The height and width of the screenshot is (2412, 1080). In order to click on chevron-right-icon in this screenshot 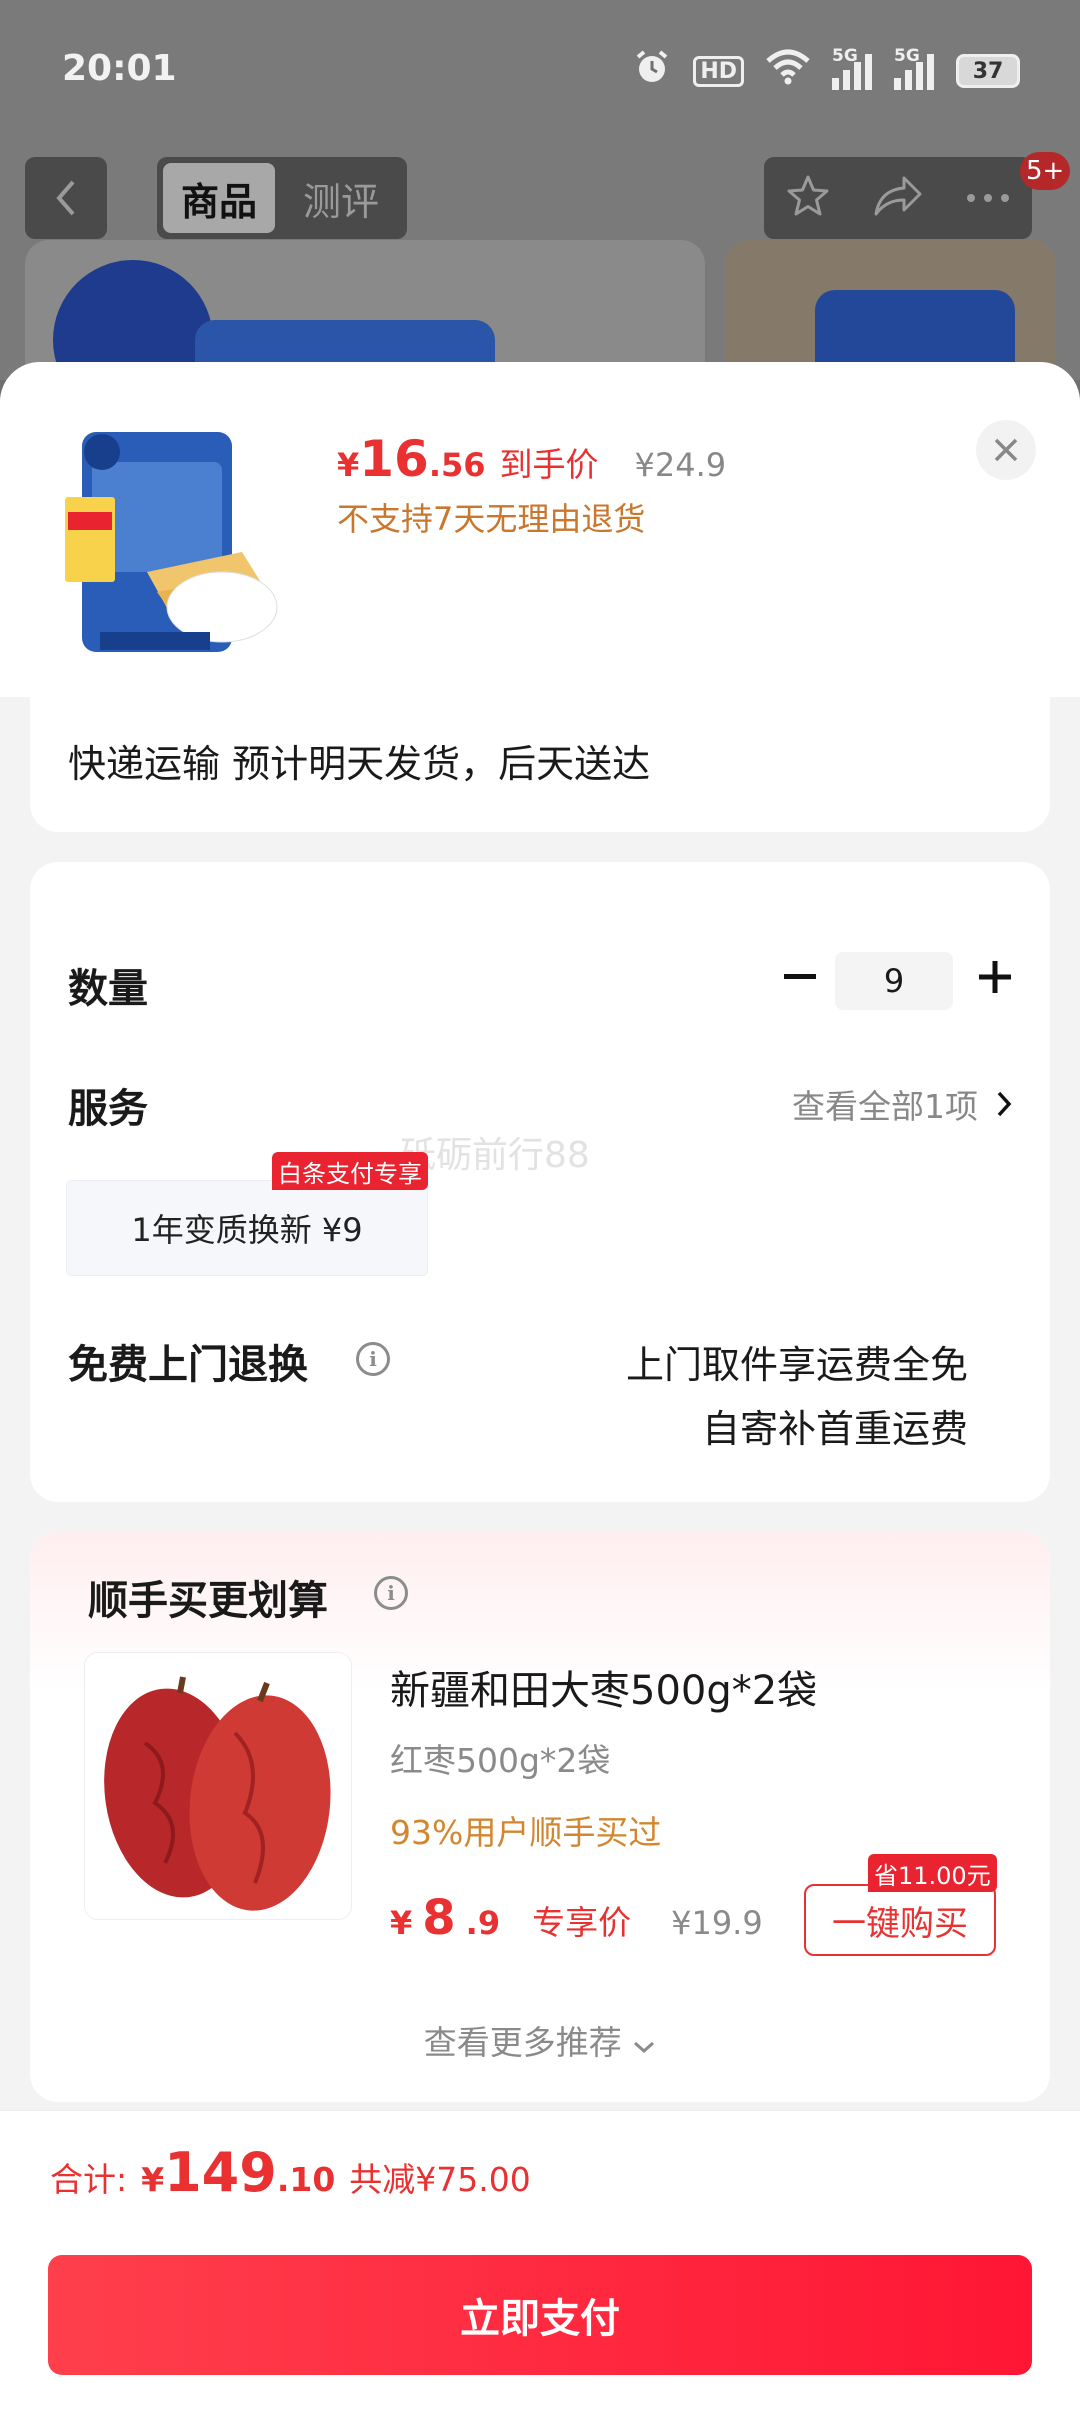, I will do `click(1004, 1104)`.